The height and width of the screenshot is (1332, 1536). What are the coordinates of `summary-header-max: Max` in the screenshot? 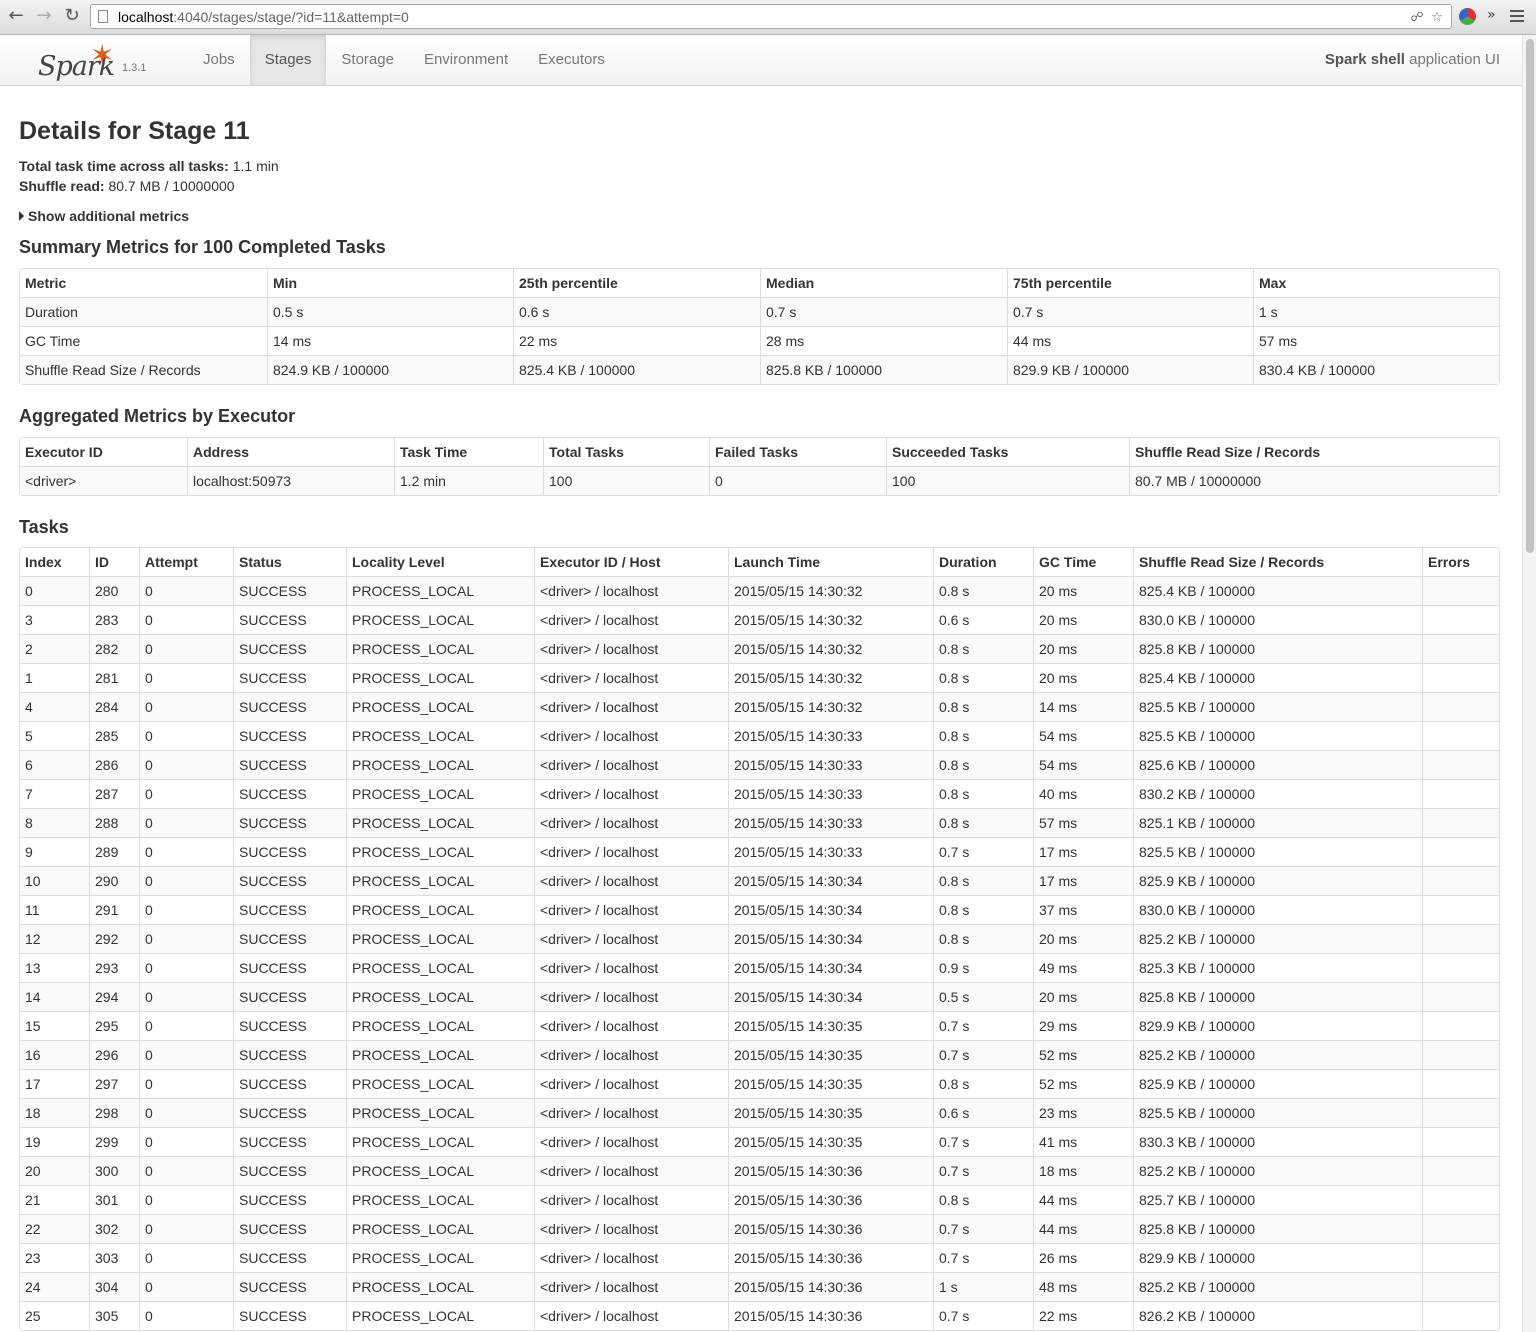 It's located at (1376, 283).